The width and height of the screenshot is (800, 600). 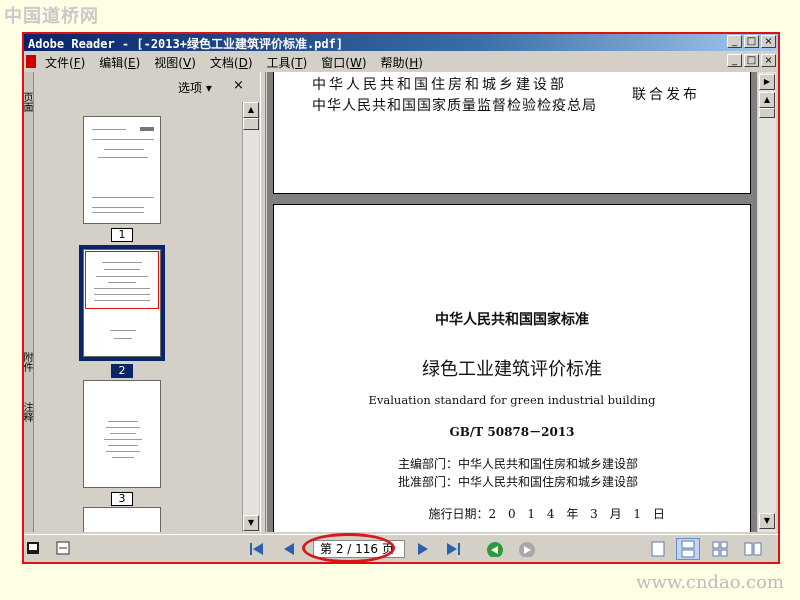 I want to click on tab-comments: 注释, so click(x=29, y=412).